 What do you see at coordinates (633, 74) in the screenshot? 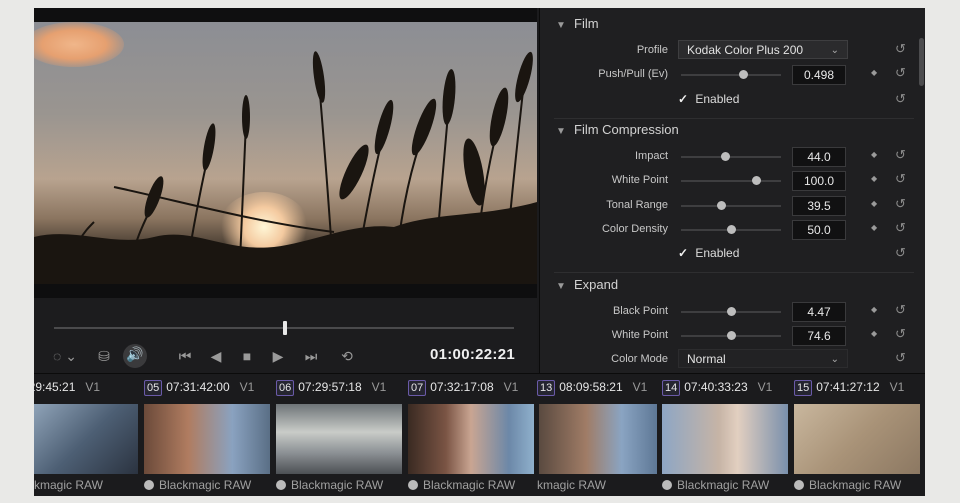
I see `pushpull-label: Push/Pull (Ev)` at bounding box center [633, 74].